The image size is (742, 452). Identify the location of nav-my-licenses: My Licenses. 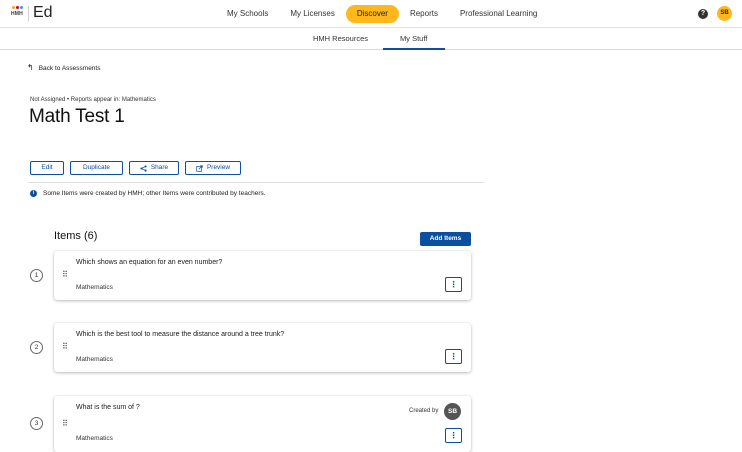
(312, 14).